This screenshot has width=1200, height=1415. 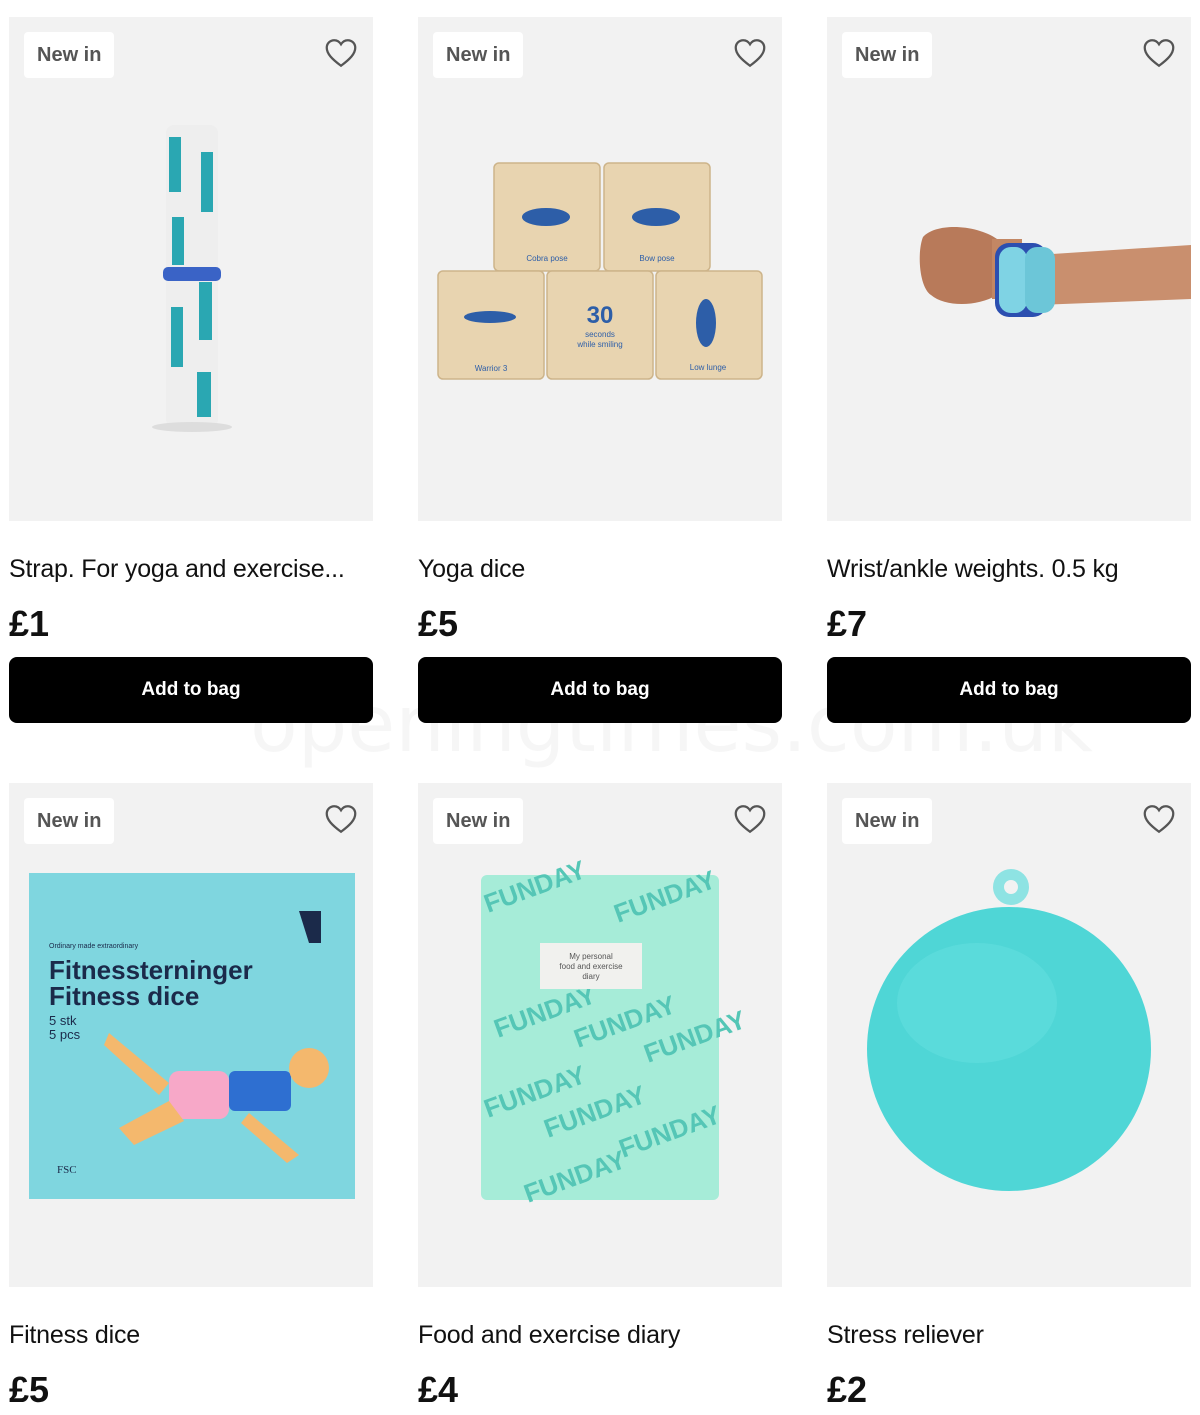 What do you see at coordinates (67, 1170) in the screenshot?
I see `fsc-label: FSC` at bounding box center [67, 1170].